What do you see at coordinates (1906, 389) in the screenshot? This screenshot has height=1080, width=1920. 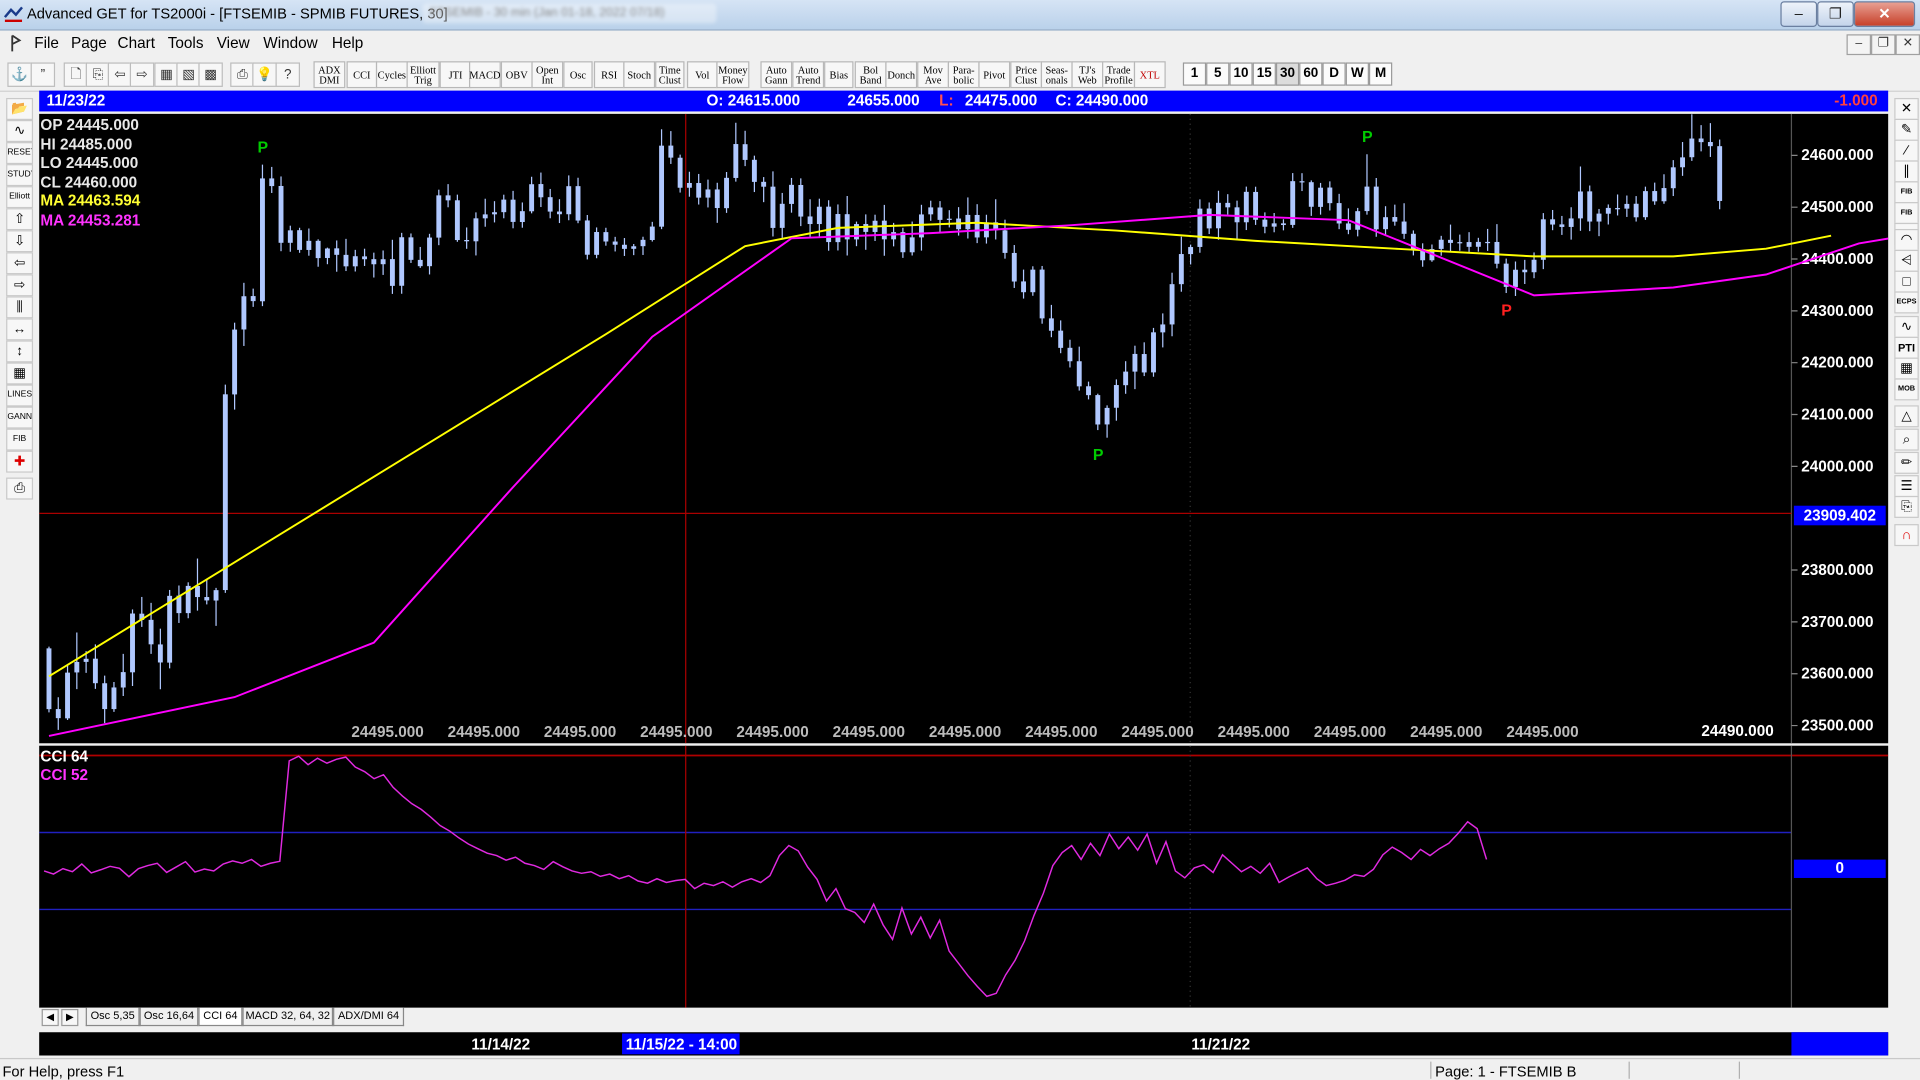 I see `mob-tool-button: MOB` at bounding box center [1906, 389].